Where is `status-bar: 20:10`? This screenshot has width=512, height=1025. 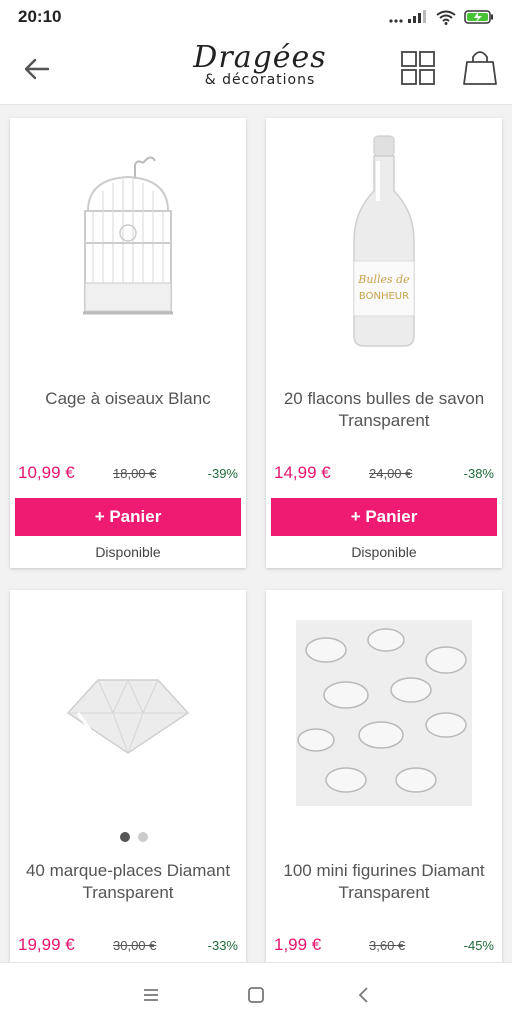
status-bar: 20:10 is located at coordinates (256, 17).